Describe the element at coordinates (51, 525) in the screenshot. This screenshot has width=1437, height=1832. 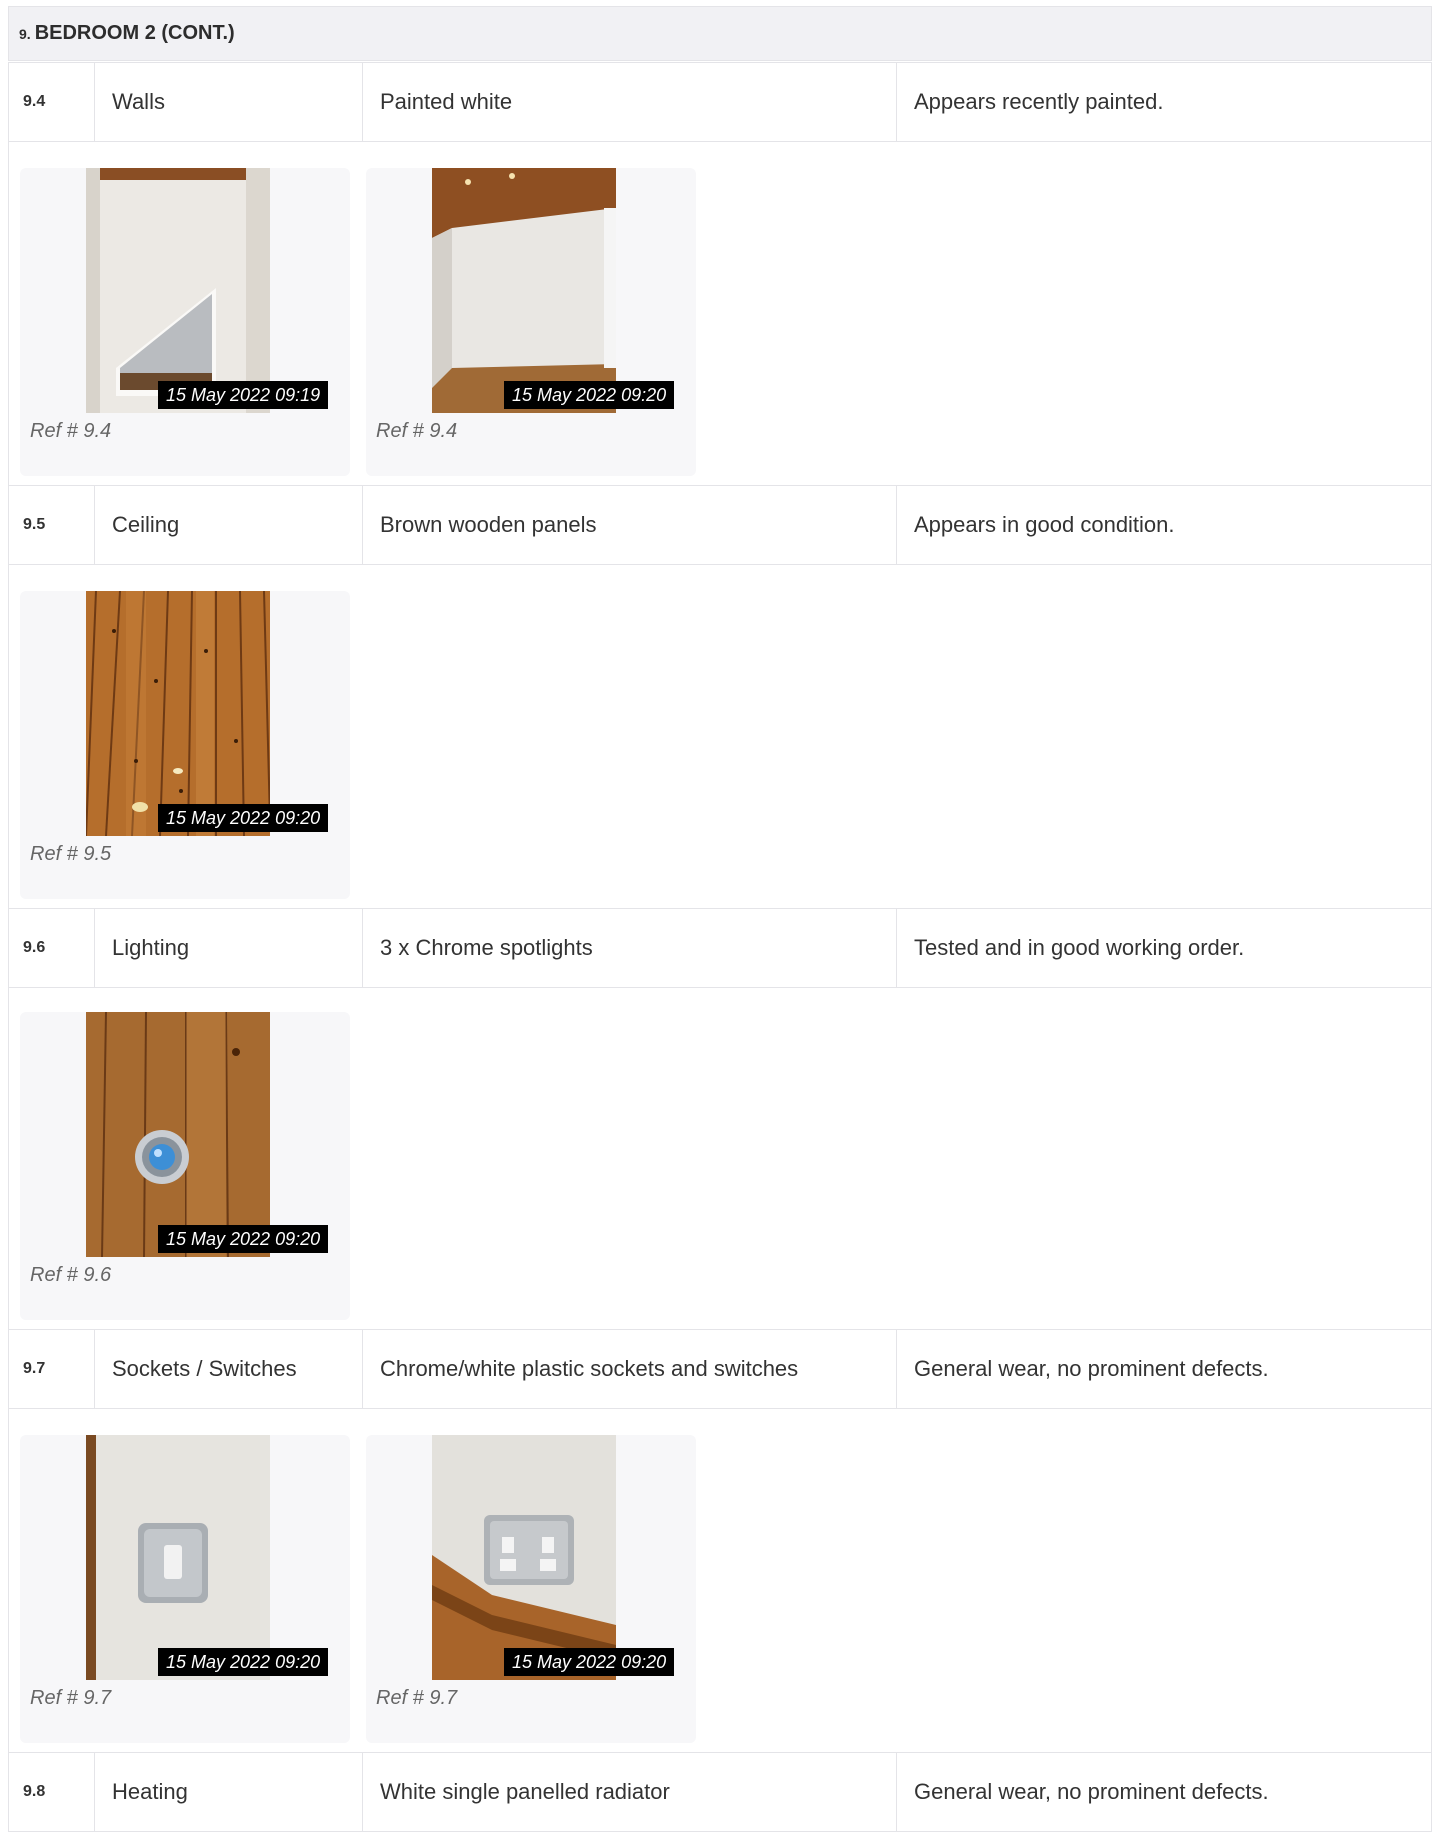
I see `item-ref: 9.5` at that location.